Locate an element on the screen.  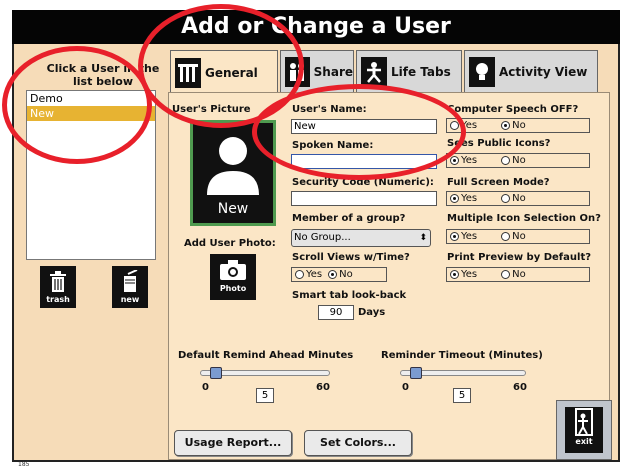
speech-off-yes: Yes is located at coordinates (463, 125).